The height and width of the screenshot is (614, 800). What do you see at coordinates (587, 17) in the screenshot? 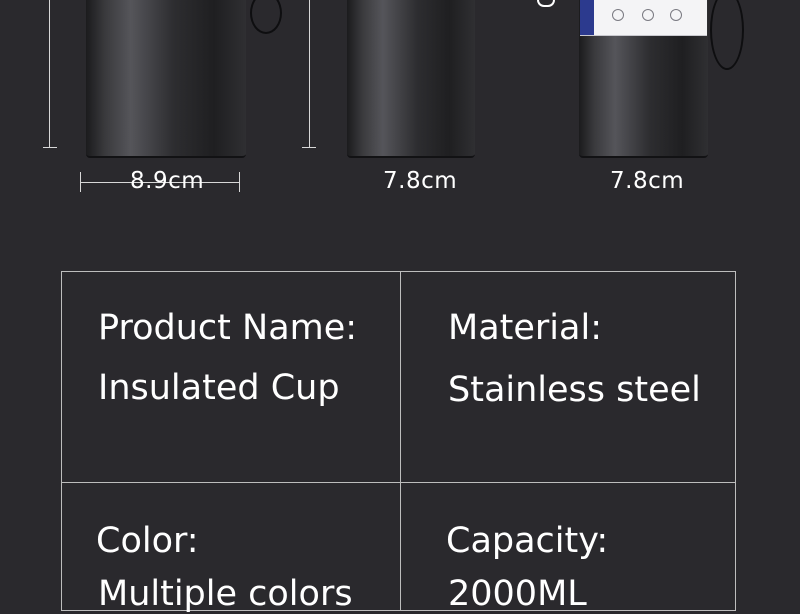
I see `label-band` at bounding box center [587, 17].